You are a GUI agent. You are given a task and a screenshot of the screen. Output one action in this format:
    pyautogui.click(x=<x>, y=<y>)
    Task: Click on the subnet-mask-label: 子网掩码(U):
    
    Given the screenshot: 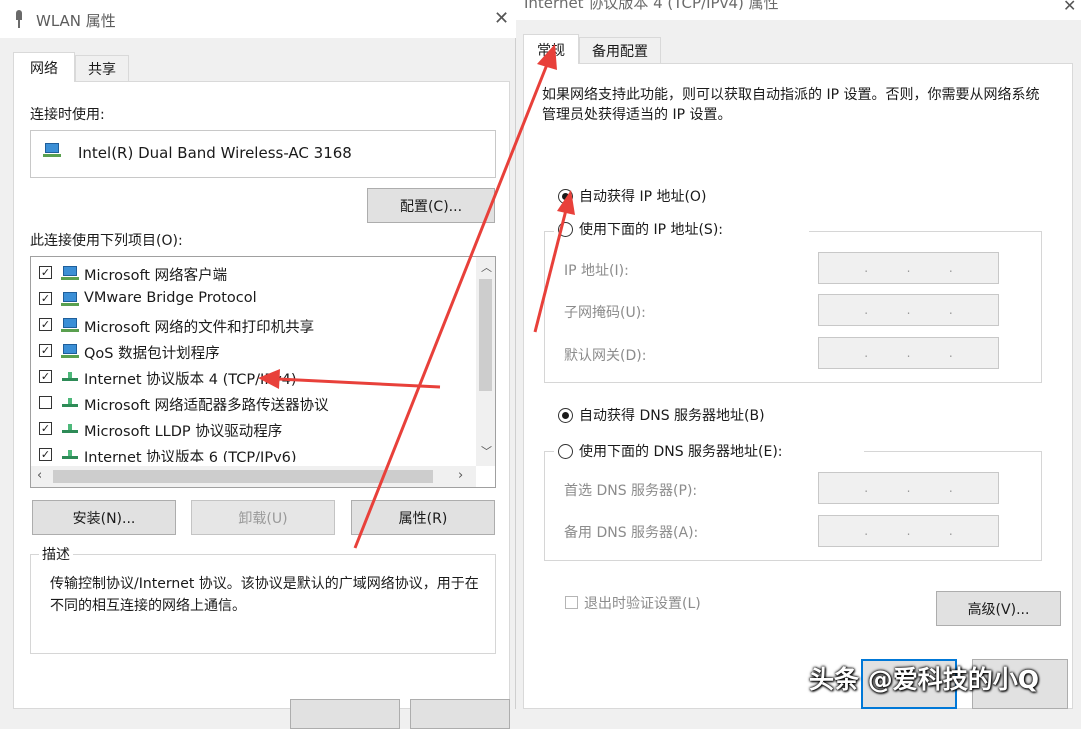 What is the action you would take?
    pyautogui.click(x=605, y=313)
    